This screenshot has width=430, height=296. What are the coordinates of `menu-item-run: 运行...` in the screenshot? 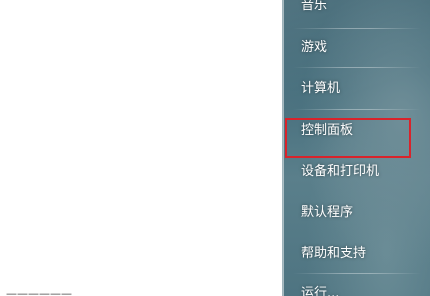 It's located at (357, 288).